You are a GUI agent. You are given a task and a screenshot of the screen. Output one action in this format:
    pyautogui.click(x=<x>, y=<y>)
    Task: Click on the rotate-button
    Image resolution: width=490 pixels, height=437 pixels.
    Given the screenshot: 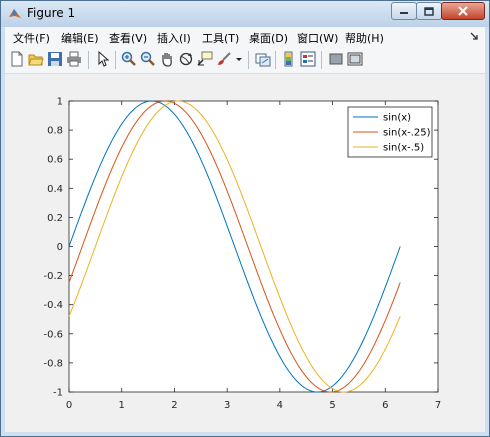 What is the action you would take?
    pyautogui.click(x=186, y=59)
    